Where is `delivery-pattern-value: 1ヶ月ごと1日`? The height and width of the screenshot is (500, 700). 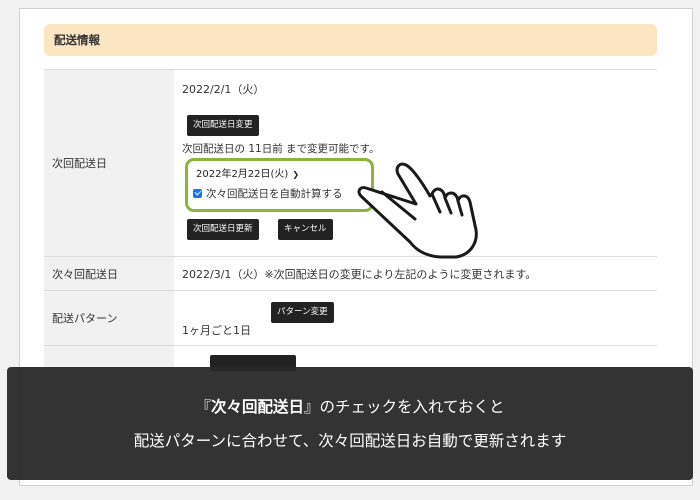 delivery-pattern-value: 1ヶ月ごと1日 is located at coordinates (216, 330).